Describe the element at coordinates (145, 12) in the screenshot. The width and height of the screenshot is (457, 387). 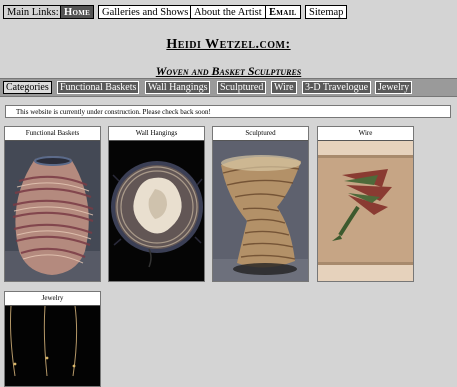
I see `nav-galleries-link: Galleries and Shows` at that location.